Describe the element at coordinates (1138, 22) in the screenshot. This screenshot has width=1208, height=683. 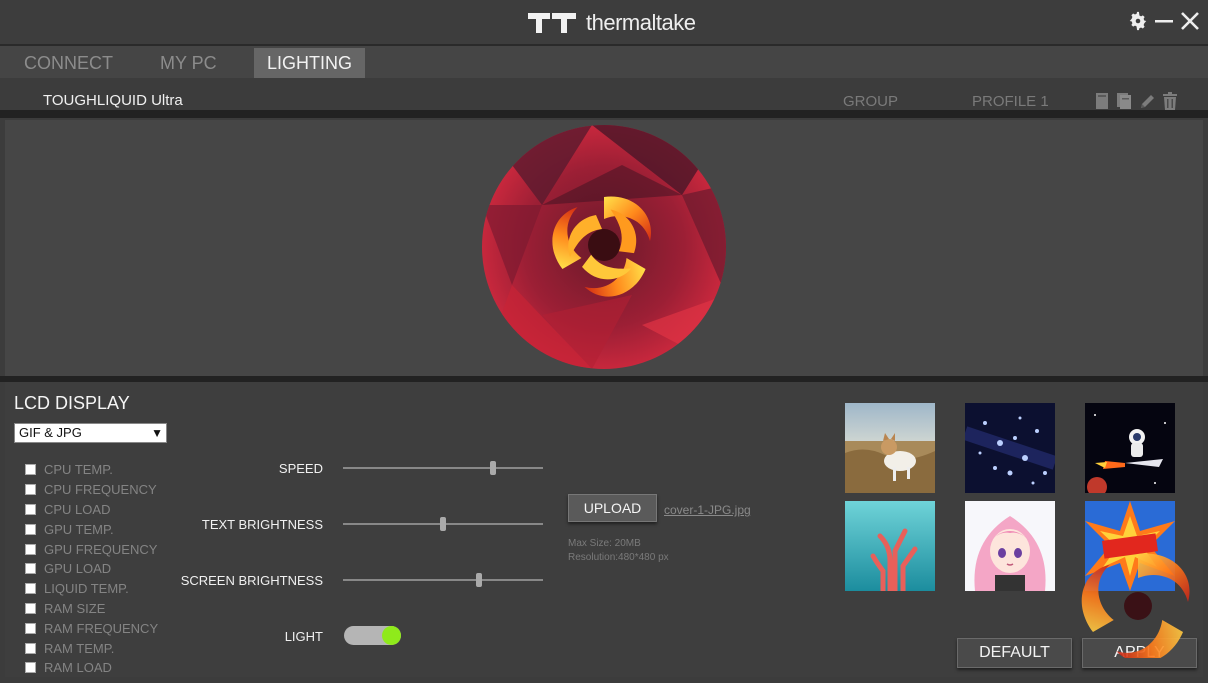
I see `settings-icon` at that location.